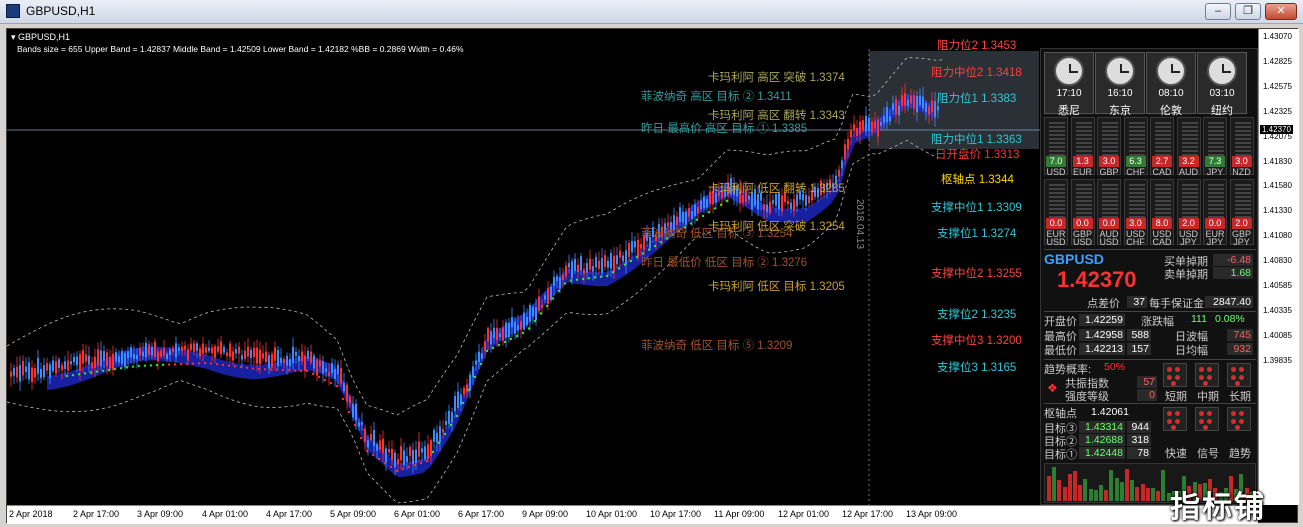  Describe the element at coordinates (1216, 201) in the screenshot. I see `strength-bars` at that location.